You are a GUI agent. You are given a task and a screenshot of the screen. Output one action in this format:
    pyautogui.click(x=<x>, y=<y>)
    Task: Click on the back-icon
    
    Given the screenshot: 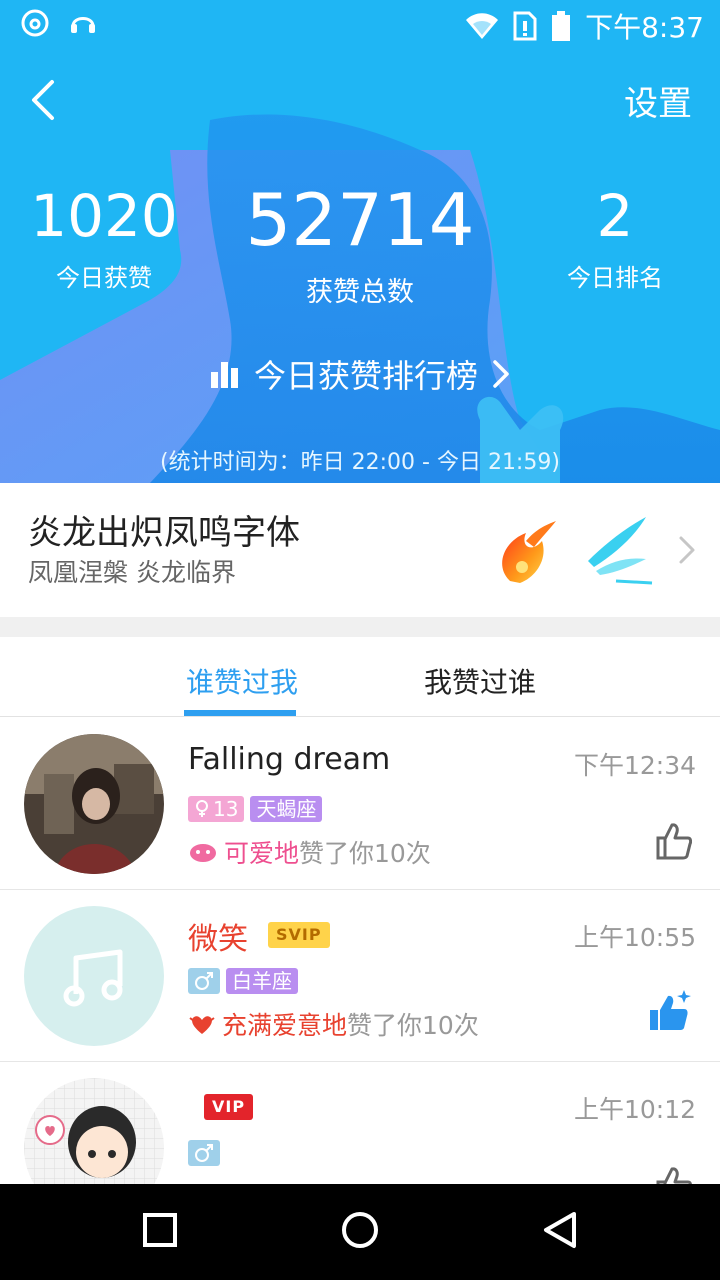 What is the action you would take?
    pyautogui.click(x=44, y=100)
    